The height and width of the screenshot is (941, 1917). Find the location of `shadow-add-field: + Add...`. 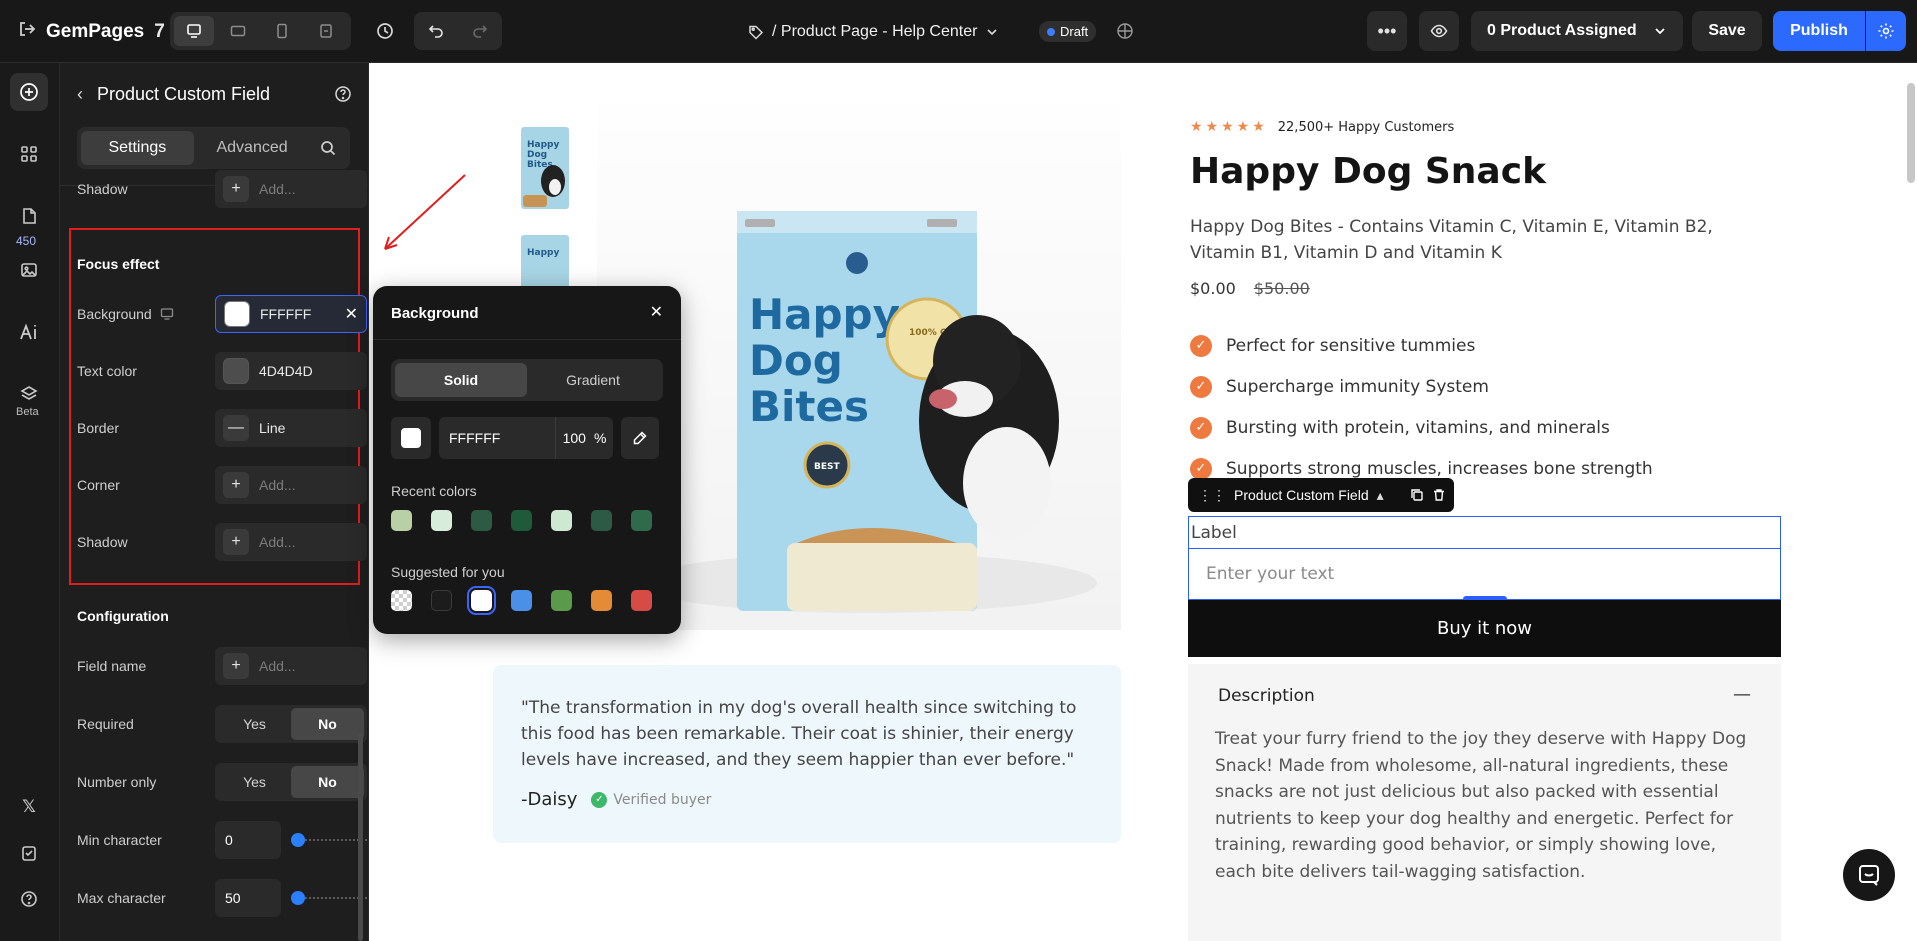

shadow-add-field: + Add... is located at coordinates (291, 189).